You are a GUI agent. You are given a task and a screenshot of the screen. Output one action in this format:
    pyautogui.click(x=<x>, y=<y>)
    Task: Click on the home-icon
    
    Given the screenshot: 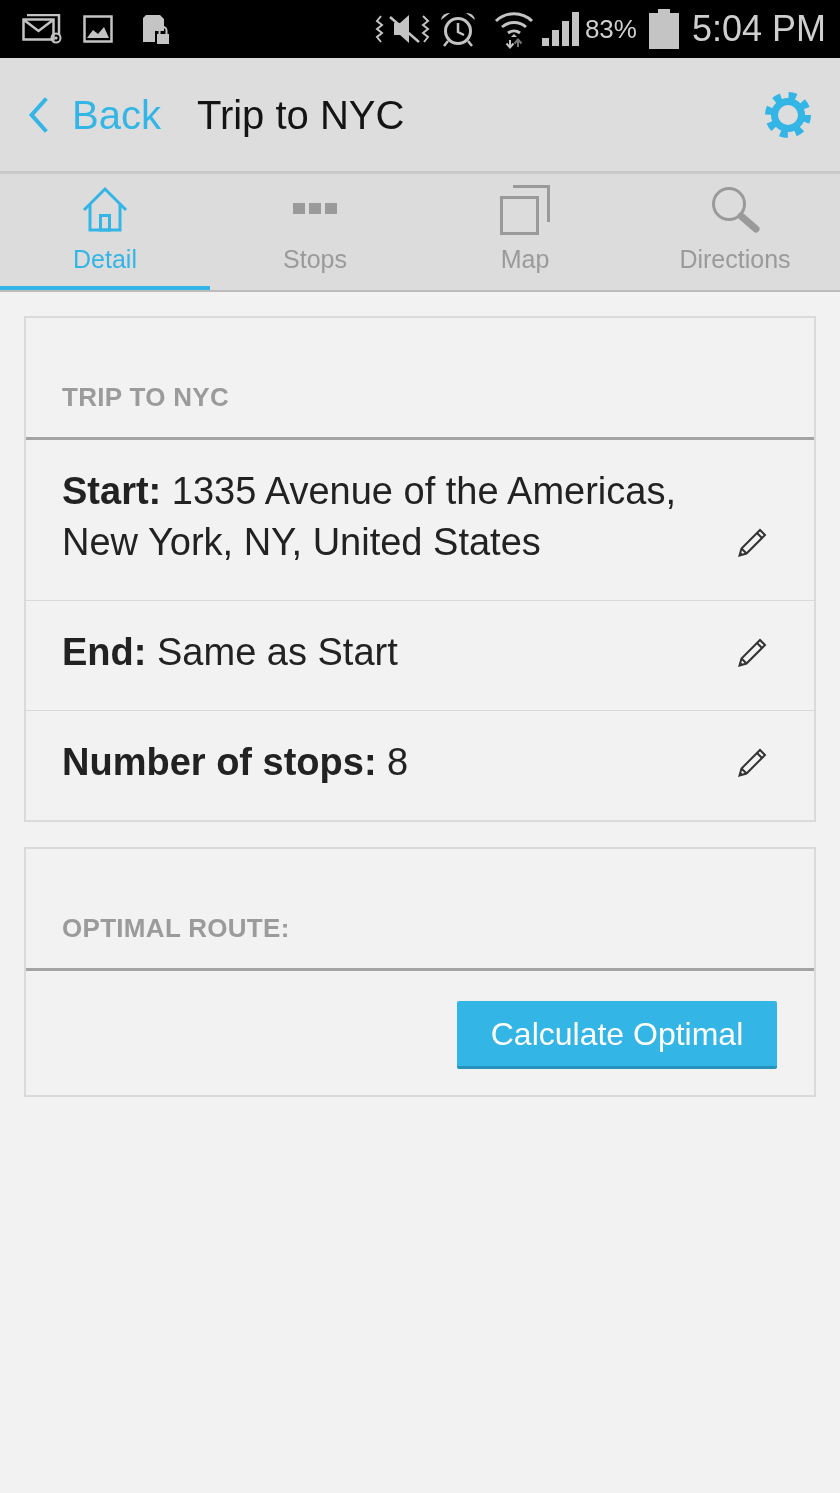 What is the action you would take?
    pyautogui.click(x=105, y=209)
    